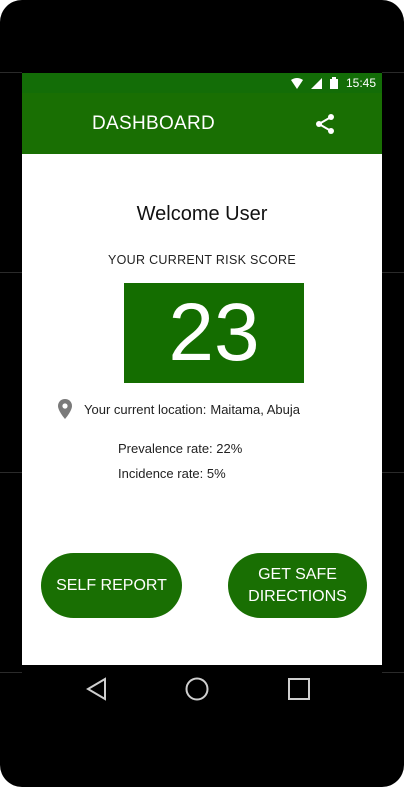 This screenshot has width=404, height=787. What do you see at coordinates (97, 689) in the screenshot?
I see `back-icon` at bounding box center [97, 689].